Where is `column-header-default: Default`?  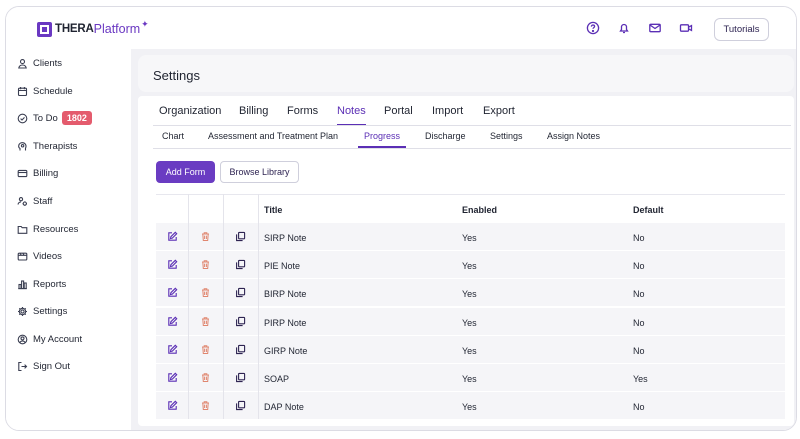
column-header-default: Default is located at coordinates (648, 210).